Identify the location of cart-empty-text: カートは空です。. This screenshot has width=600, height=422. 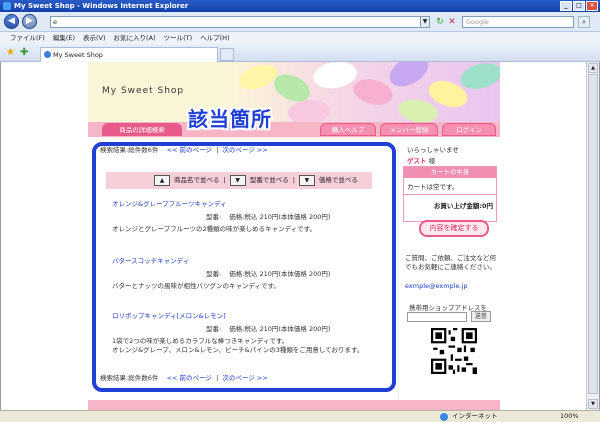
(450, 186).